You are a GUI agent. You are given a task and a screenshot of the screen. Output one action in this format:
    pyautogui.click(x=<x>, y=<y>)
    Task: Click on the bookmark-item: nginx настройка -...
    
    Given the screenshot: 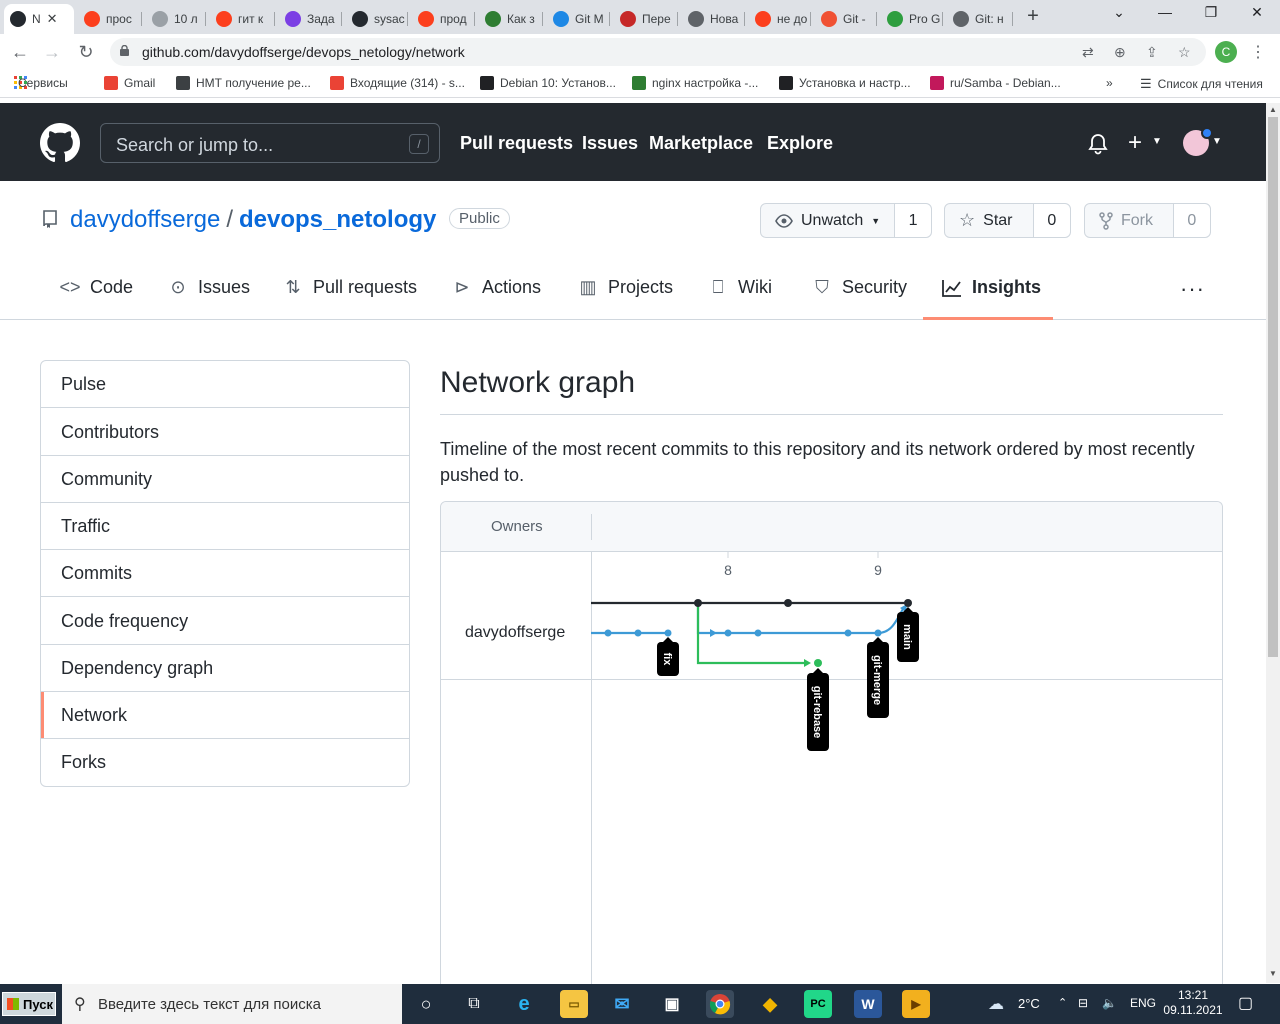 What is the action you would take?
    pyautogui.click(x=695, y=83)
    